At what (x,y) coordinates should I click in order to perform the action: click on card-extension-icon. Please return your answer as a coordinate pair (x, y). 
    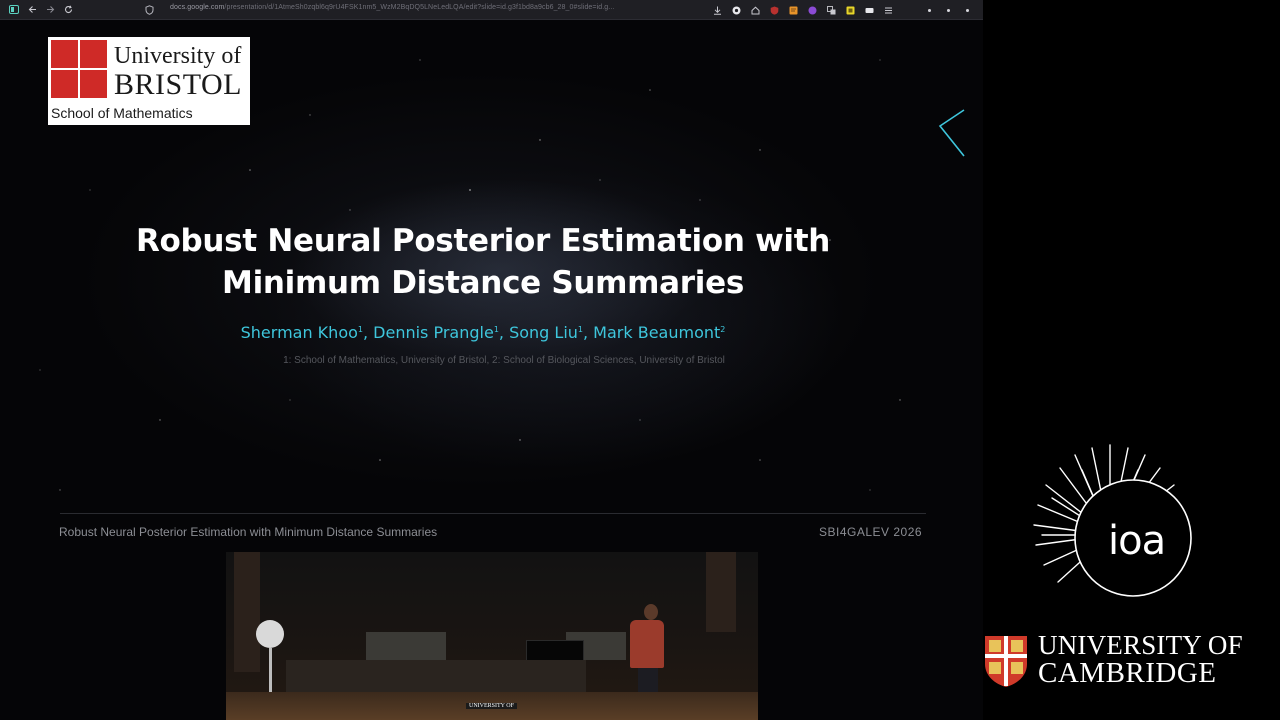
    Looking at the image, I should click on (869, 10).